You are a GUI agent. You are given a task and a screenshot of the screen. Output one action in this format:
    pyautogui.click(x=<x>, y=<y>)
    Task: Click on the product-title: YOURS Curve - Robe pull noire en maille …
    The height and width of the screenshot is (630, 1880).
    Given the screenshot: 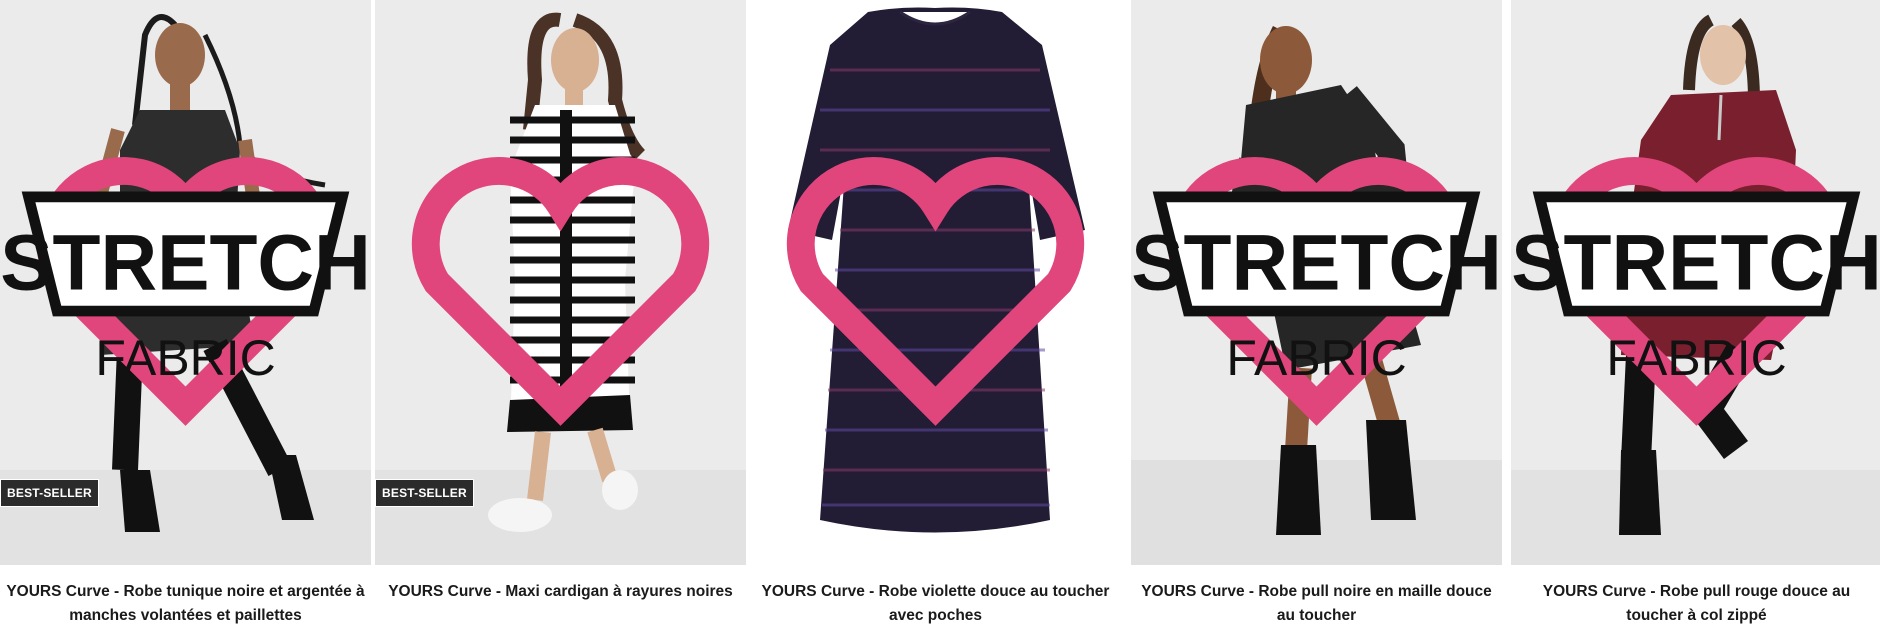 What is the action you would take?
    pyautogui.click(x=1316, y=604)
    